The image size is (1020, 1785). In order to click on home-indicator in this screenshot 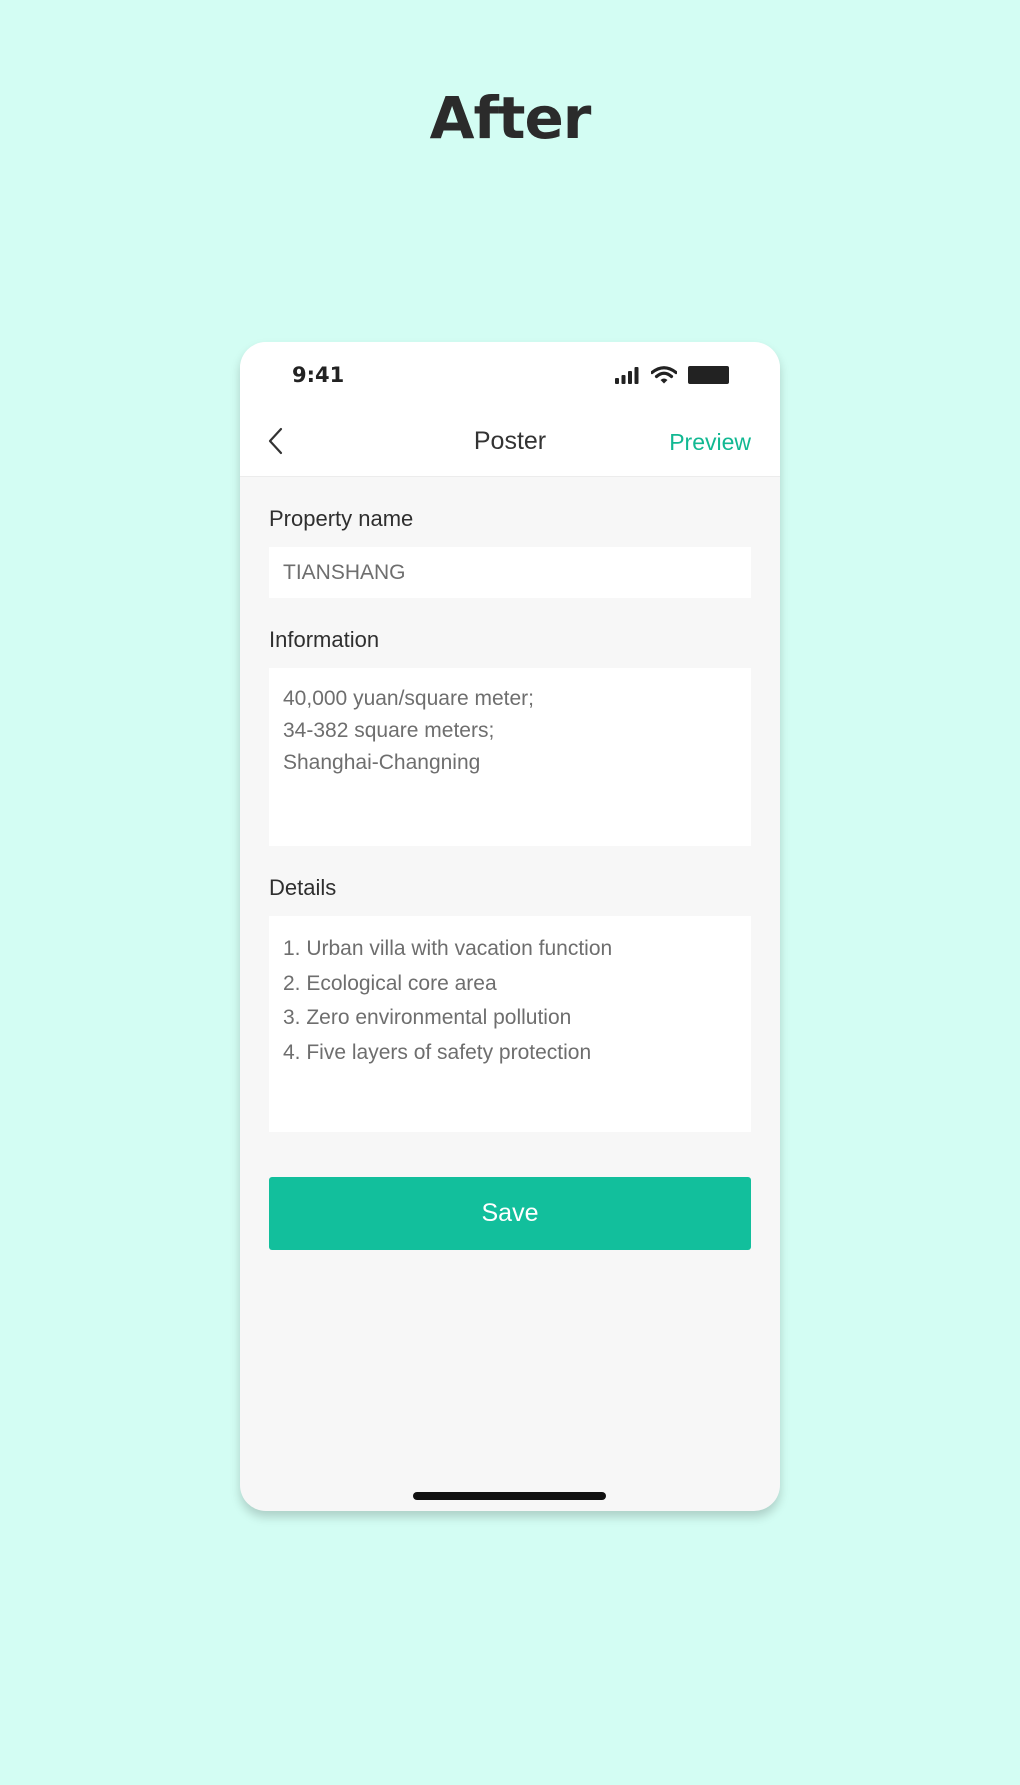, I will do `click(509, 1496)`.